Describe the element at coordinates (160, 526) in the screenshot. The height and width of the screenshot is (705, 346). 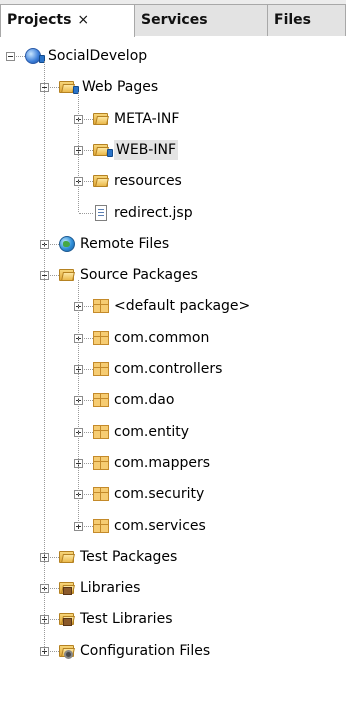
I see `tree-item-label: com.services` at that location.